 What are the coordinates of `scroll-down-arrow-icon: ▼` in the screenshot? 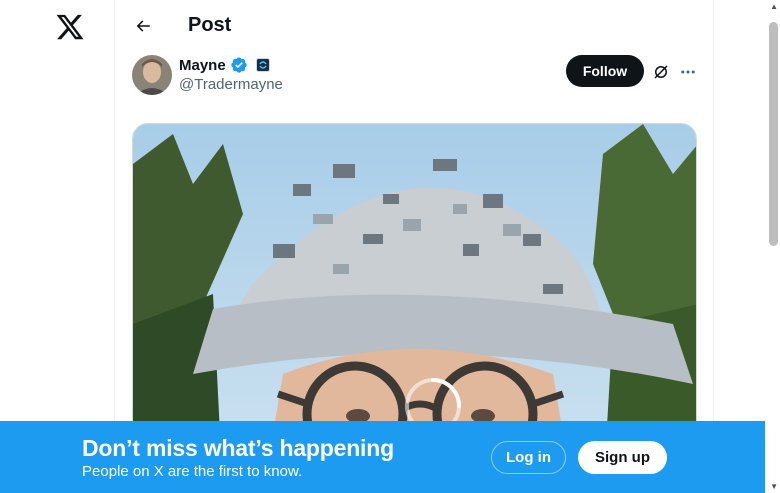 It's located at (774, 486).